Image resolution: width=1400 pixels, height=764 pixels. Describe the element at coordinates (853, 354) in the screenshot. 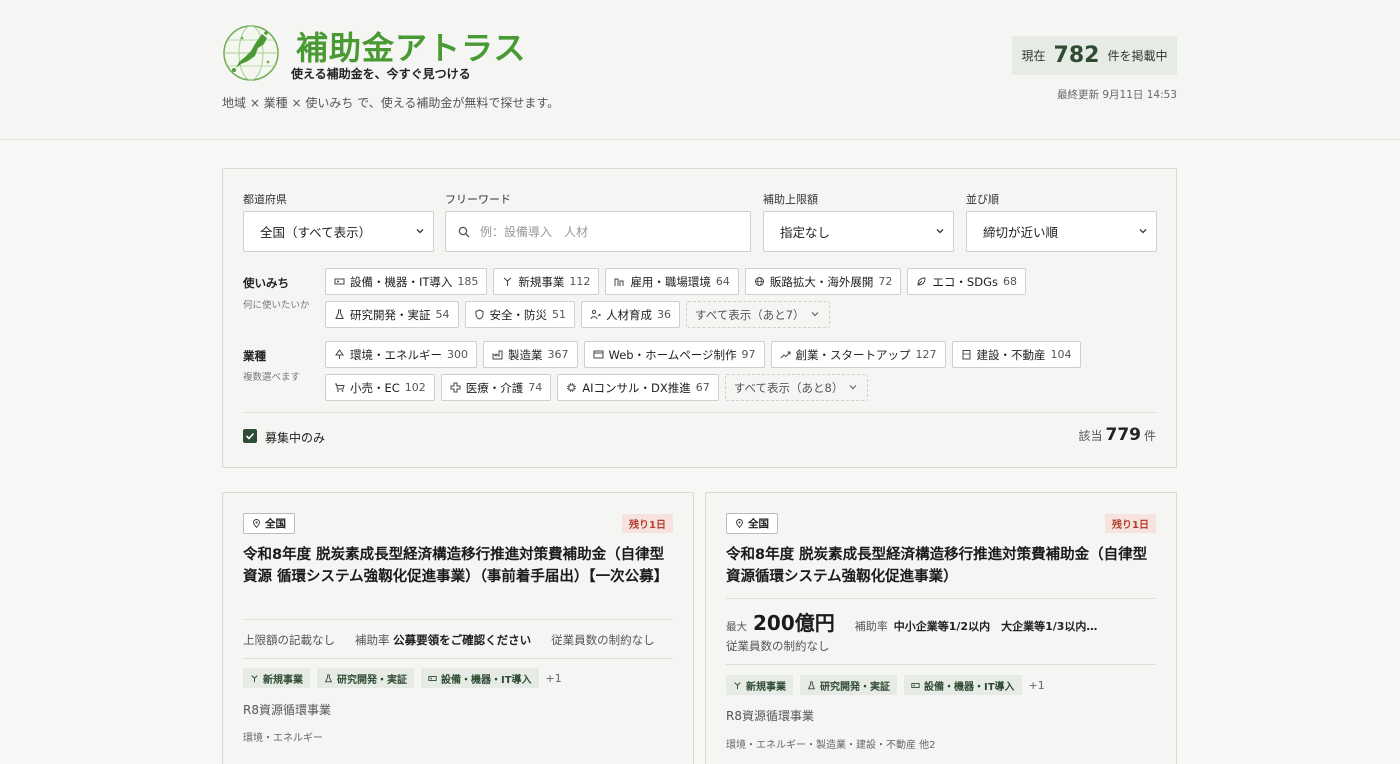

I see `chip-label: 創業・スタートアップ` at that location.